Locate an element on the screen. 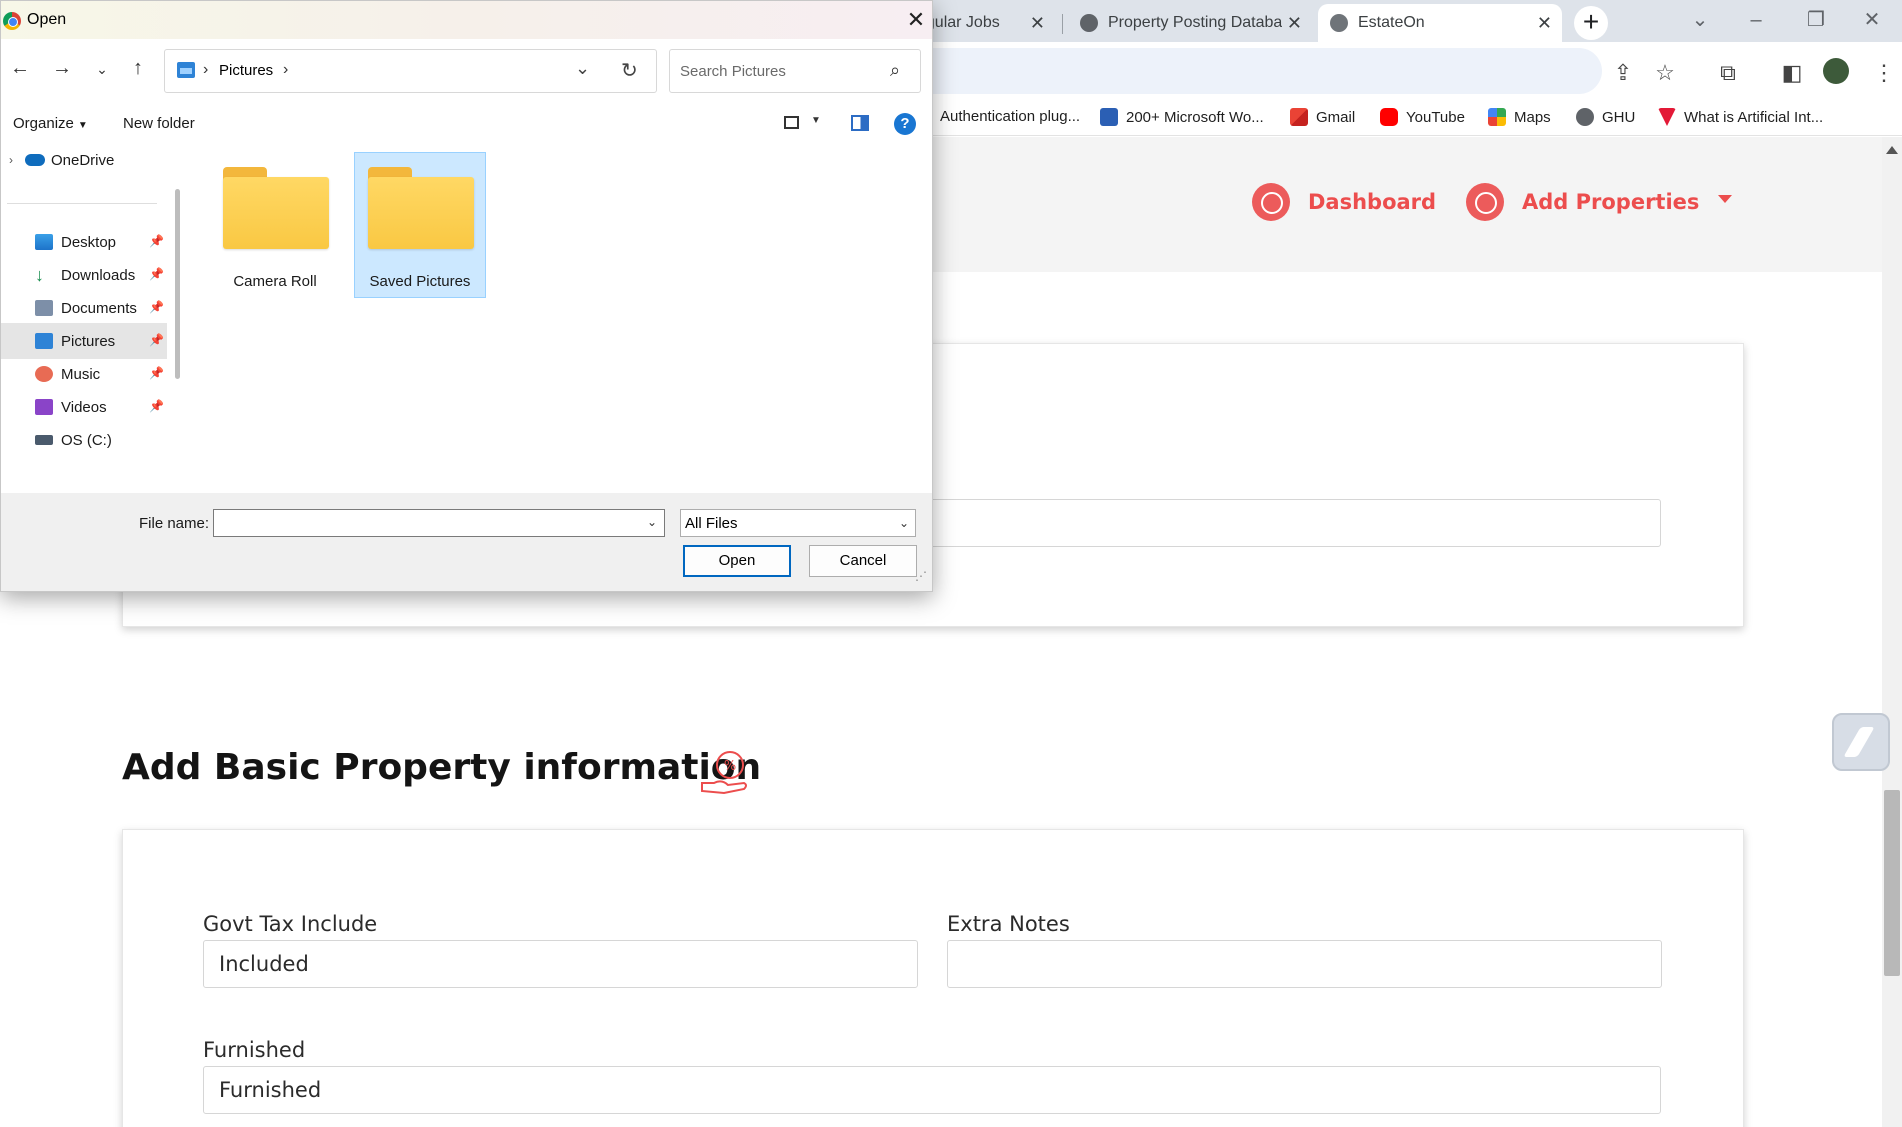 The width and height of the screenshot is (1902, 1127). nav-item-videos: Videos 📌 is located at coordinates (84, 407).